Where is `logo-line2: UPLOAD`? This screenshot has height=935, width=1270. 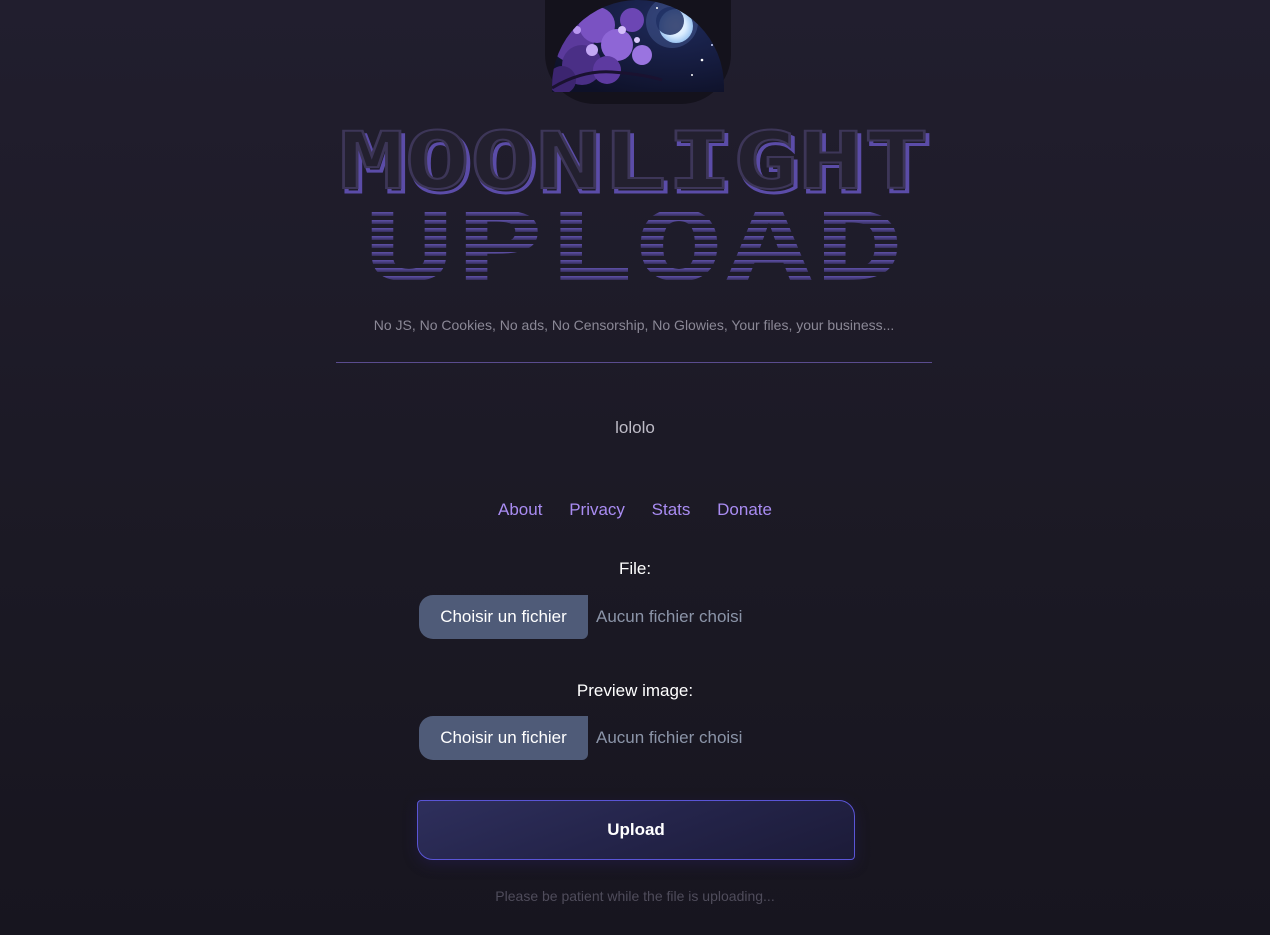 logo-line2: UPLOAD is located at coordinates (634, 242).